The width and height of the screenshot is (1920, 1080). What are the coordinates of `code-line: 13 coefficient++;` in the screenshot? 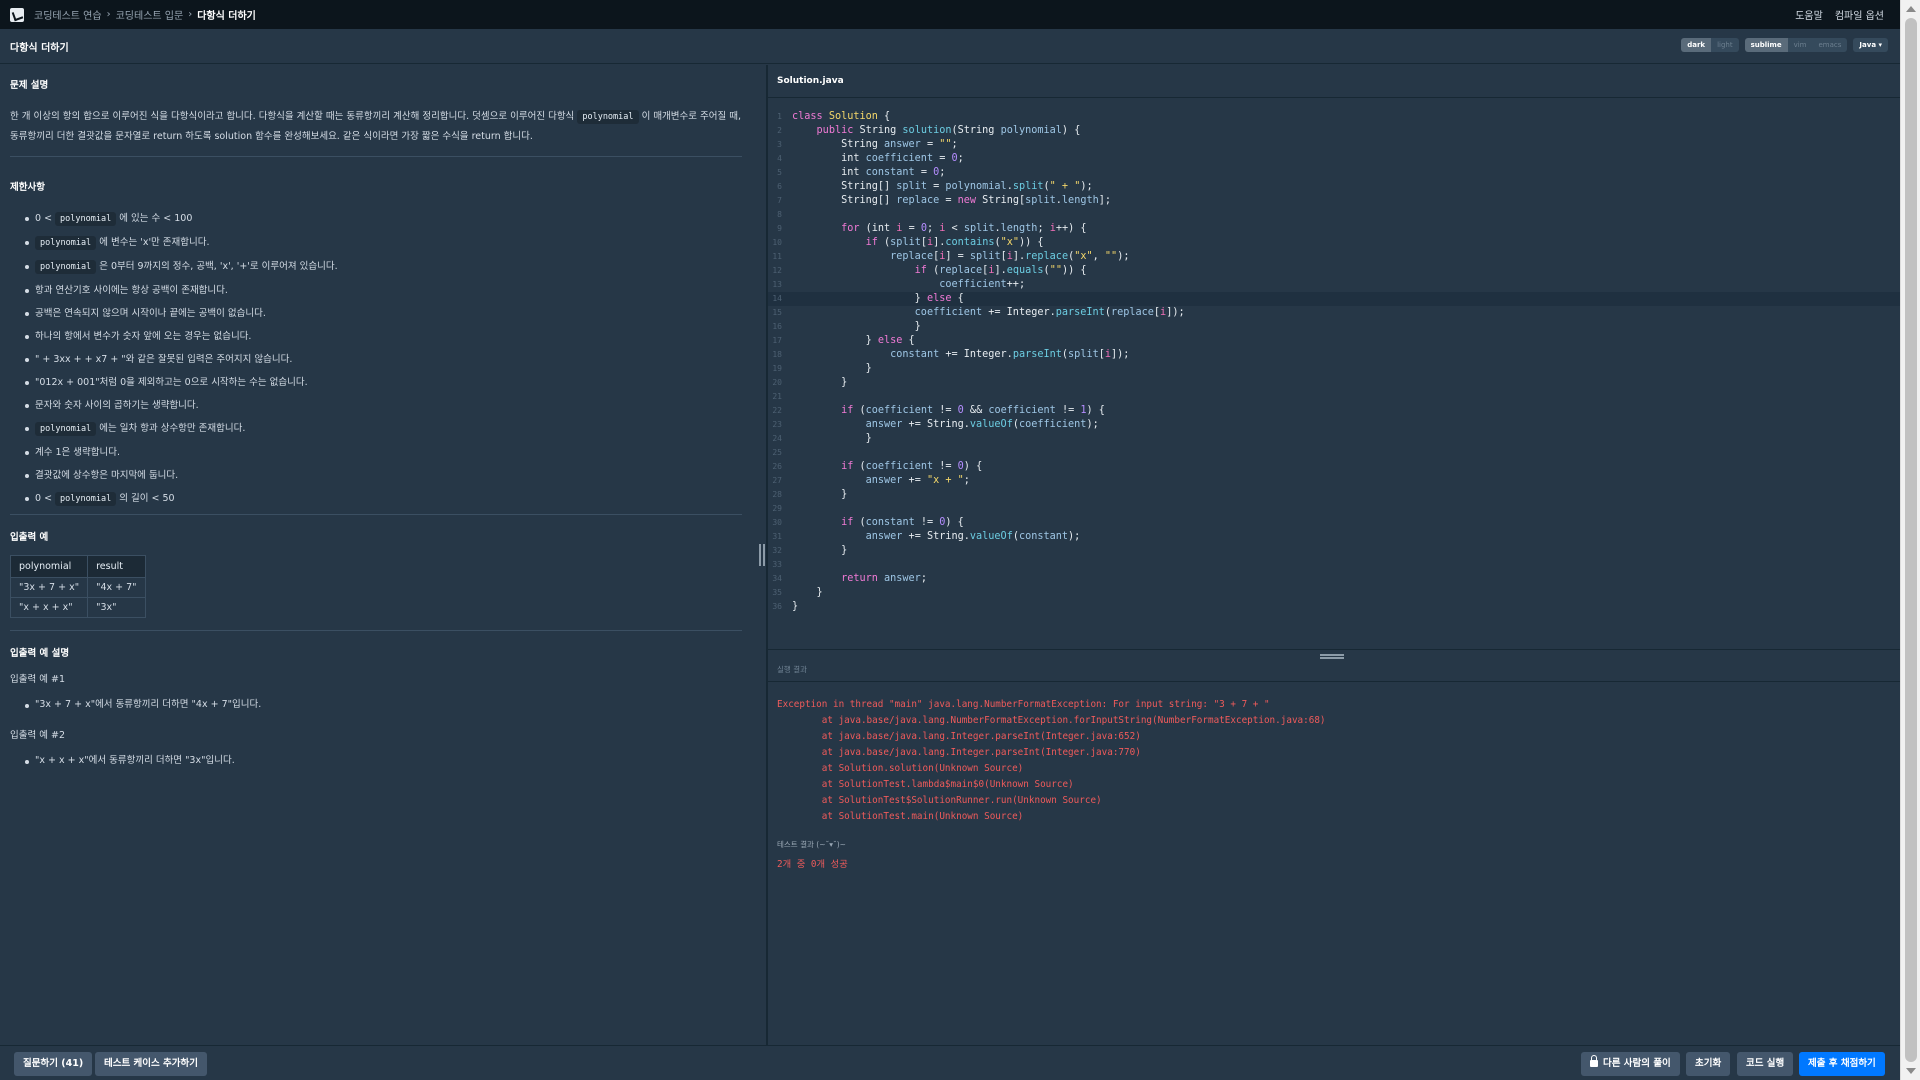 It's located at (1334, 285).